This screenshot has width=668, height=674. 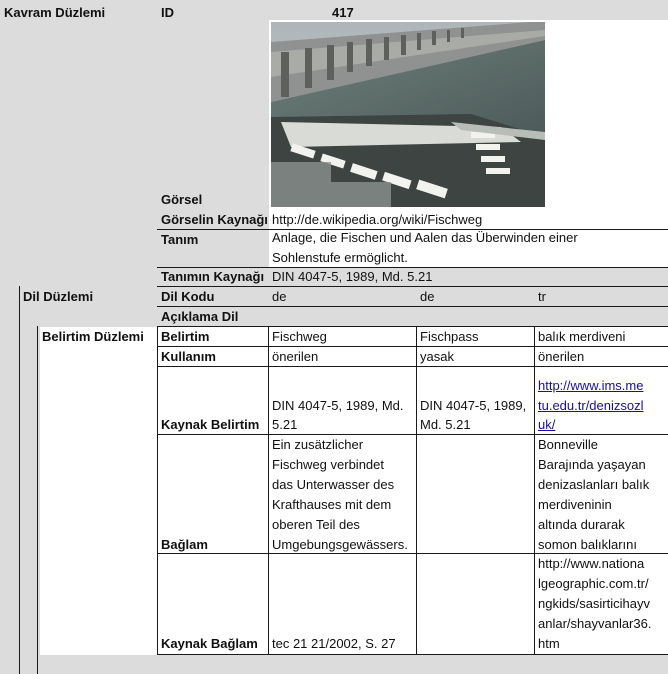 What do you see at coordinates (575, 504) in the screenshot?
I see `baglam-col3-line-4: merdiveninin` at bounding box center [575, 504].